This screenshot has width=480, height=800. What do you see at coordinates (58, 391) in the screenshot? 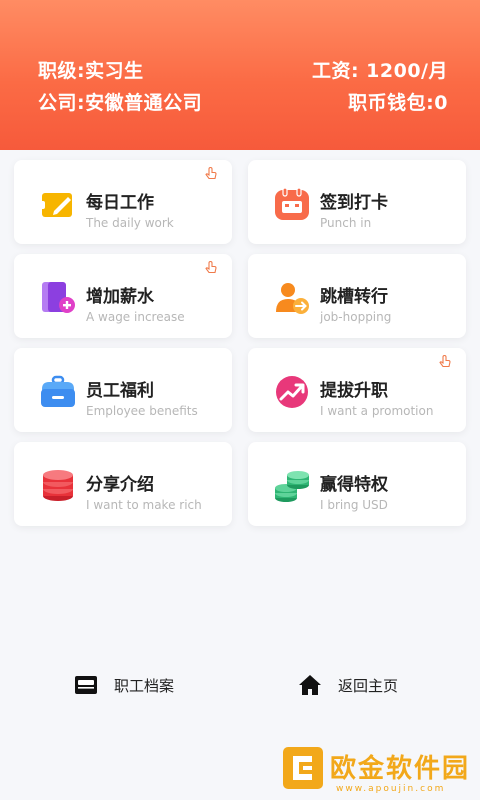
I see `lunchbox-icon` at bounding box center [58, 391].